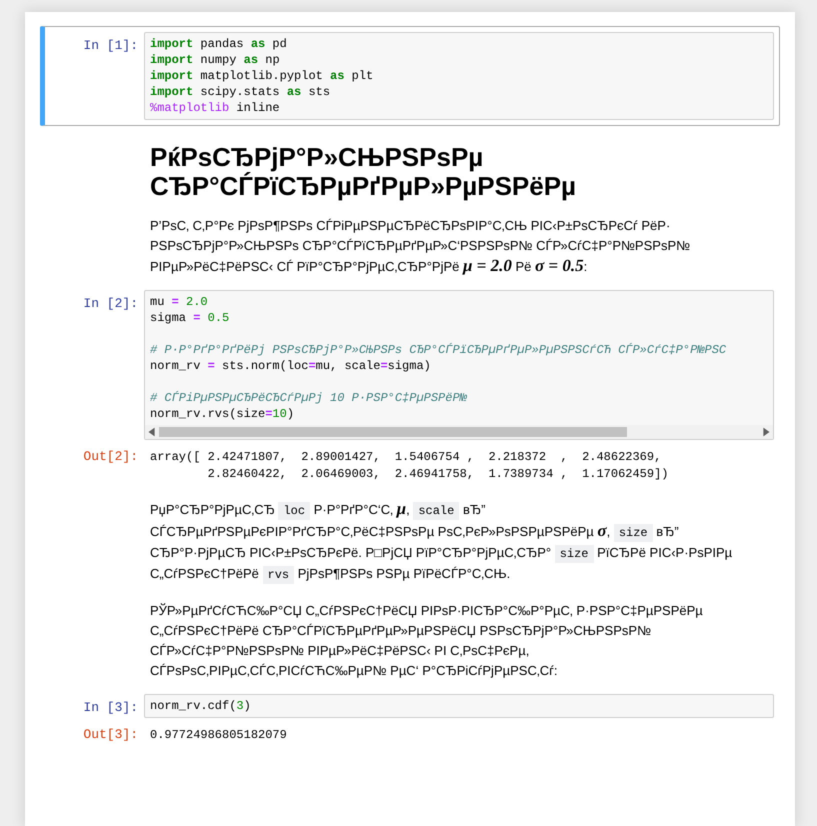 This screenshot has width=817, height=826. I want to click on input-prompt: In [1]:, so click(110, 46).